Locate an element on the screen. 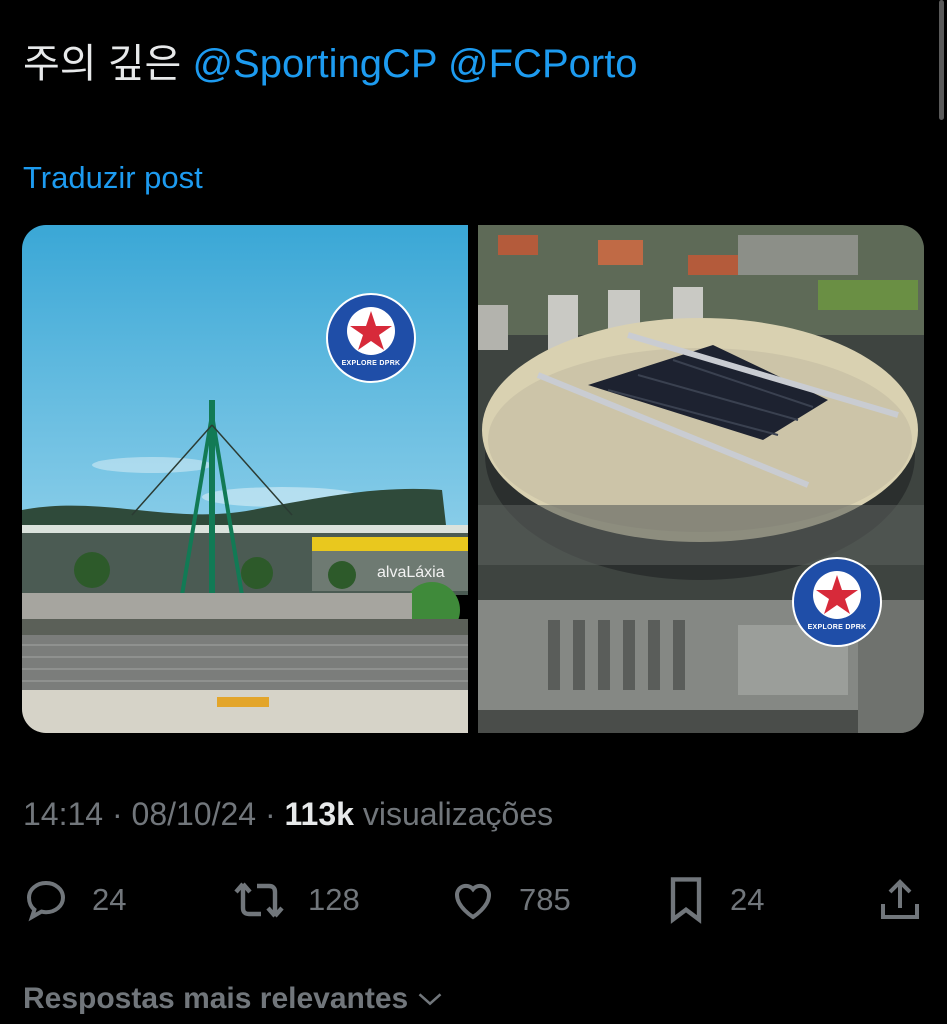 This screenshot has height=1024, width=947. retweet-icon is located at coordinates (259, 900).